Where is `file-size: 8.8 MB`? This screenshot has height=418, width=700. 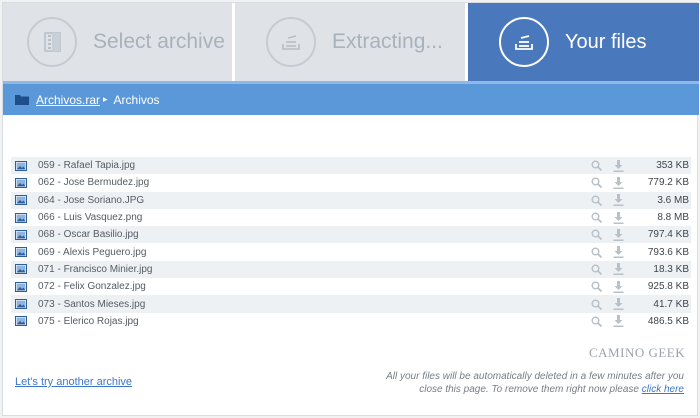
file-size: 8.8 MB is located at coordinates (673, 218).